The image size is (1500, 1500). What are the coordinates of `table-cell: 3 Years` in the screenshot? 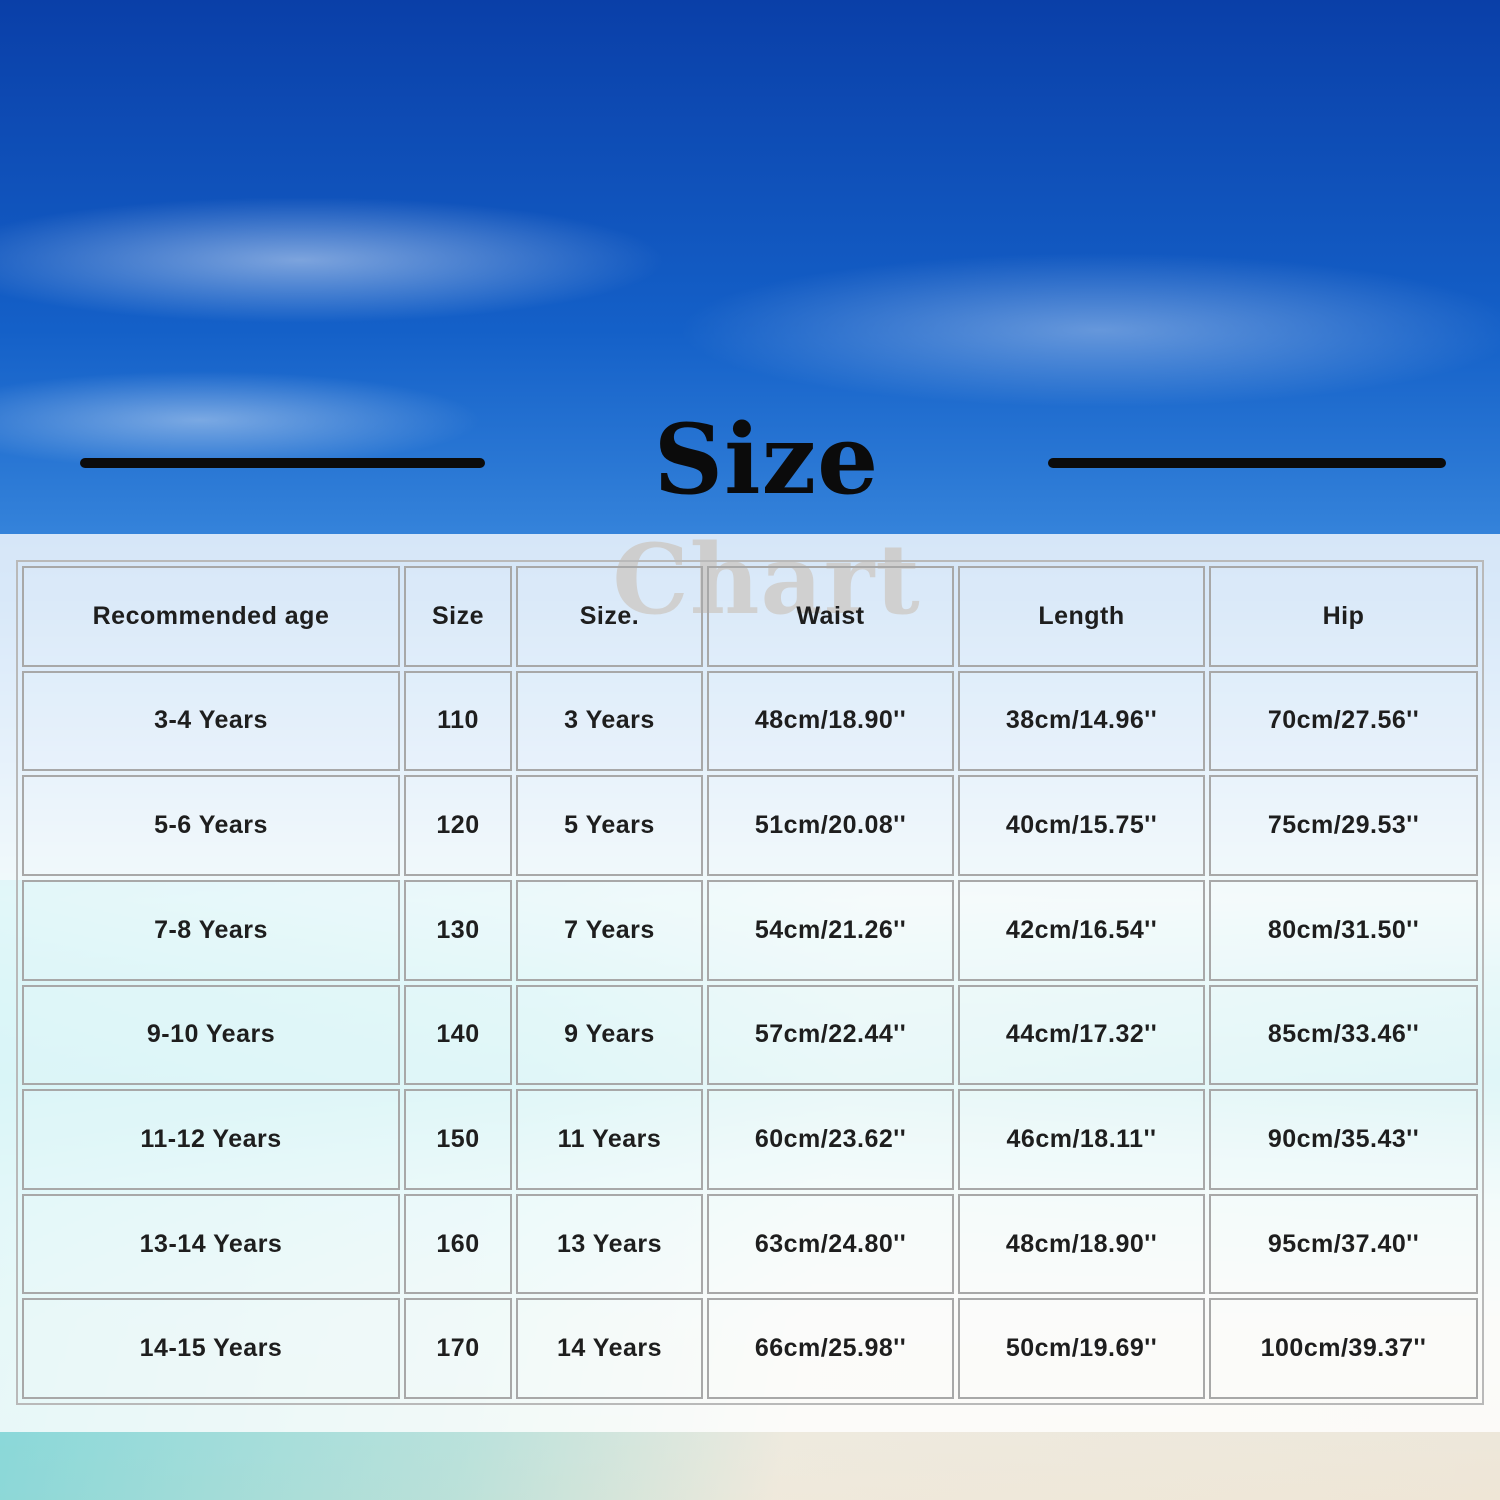 It's located at (609, 721).